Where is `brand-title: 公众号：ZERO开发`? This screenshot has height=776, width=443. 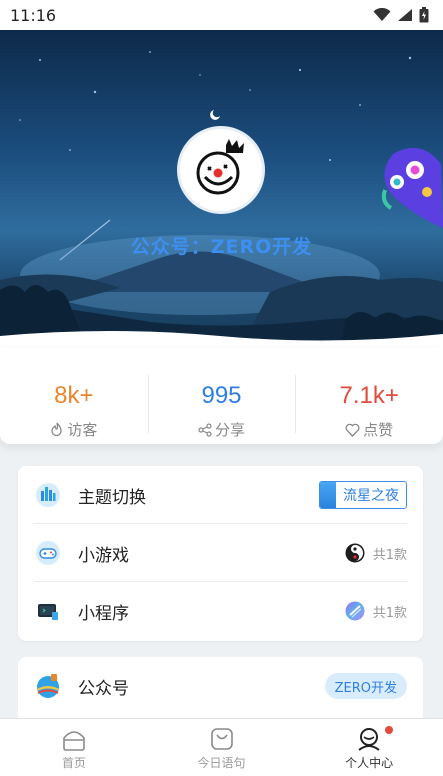 brand-title: 公众号：ZERO开发 is located at coordinates (221, 247).